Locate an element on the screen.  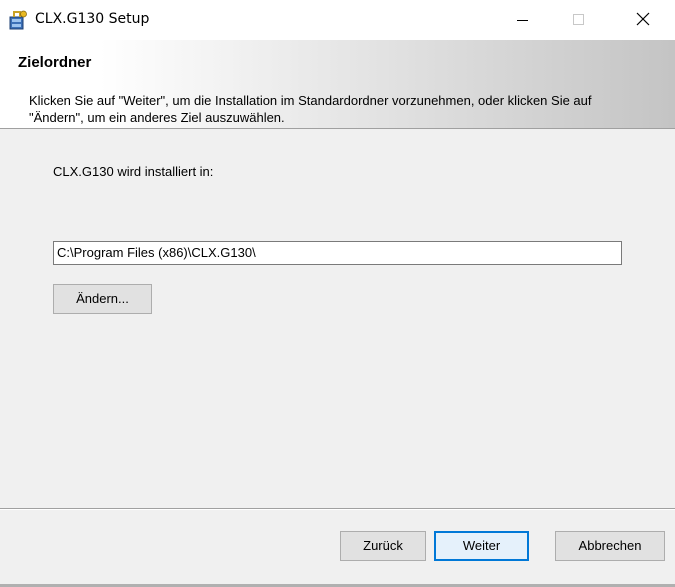
close-icon is located at coordinates (643, 19).